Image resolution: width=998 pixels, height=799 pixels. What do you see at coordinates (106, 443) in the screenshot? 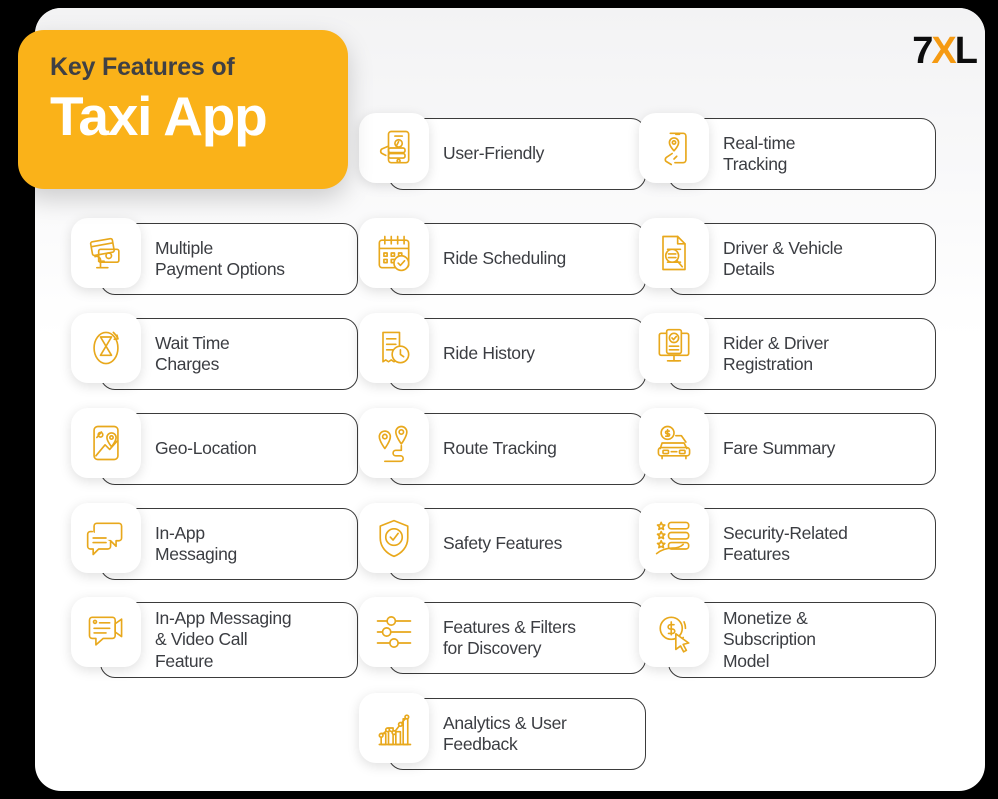
I see `map-pin-icon` at bounding box center [106, 443].